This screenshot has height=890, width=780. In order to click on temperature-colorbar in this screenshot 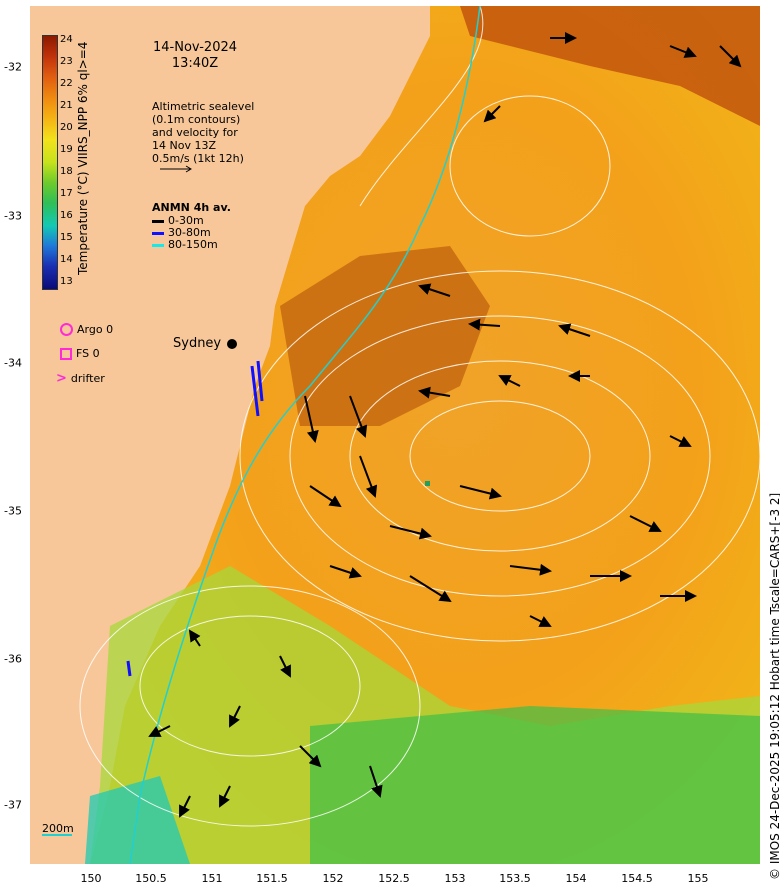, I will do `click(50, 162)`.